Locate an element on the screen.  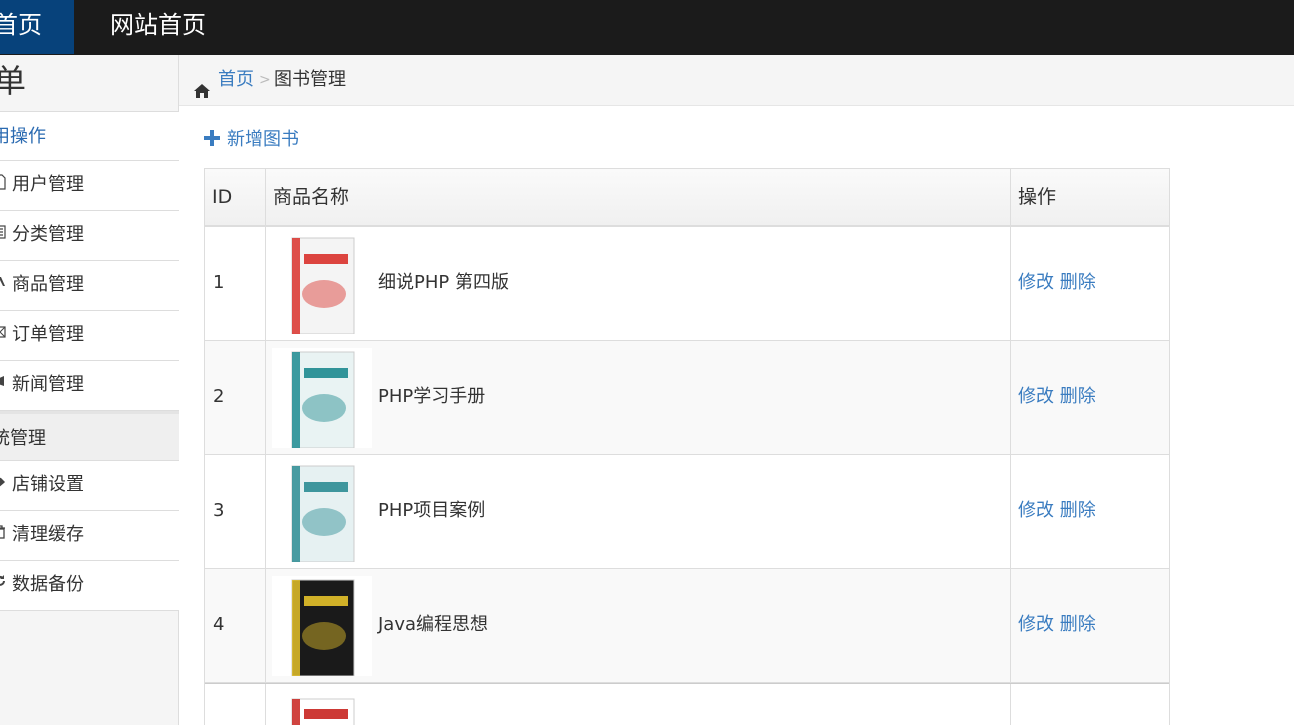
sidebar-group-system: 统管理 is located at coordinates (89, 436).